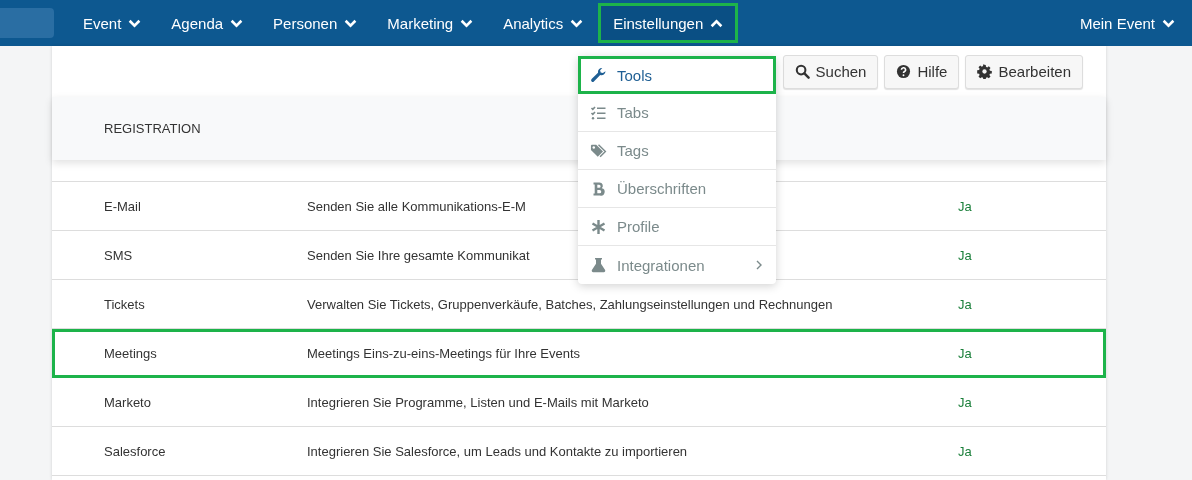 The image size is (1192, 480). What do you see at coordinates (207, 23) in the screenshot?
I see `nav-menu-item: Agenda` at bounding box center [207, 23].